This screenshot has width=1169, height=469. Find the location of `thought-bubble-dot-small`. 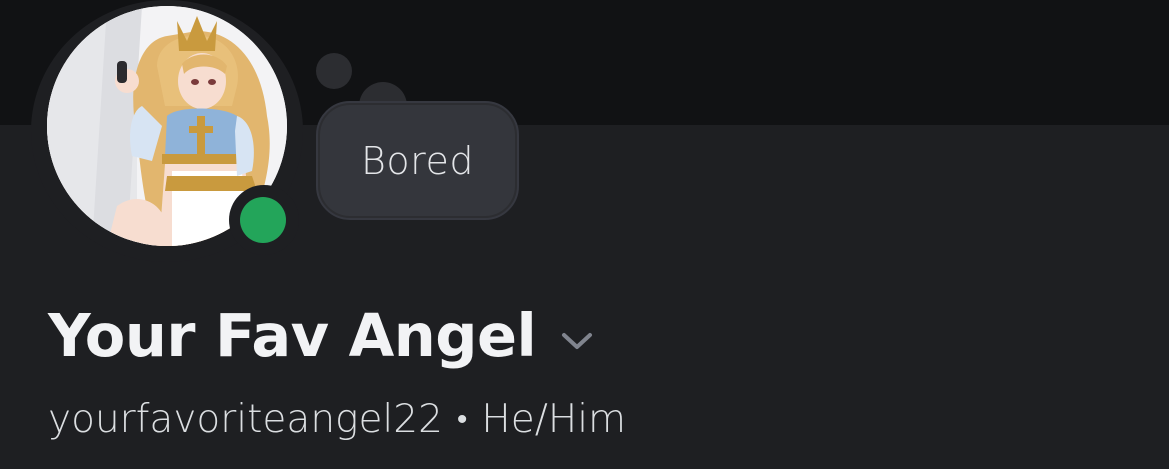

thought-bubble-dot-small is located at coordinates (334, 71).